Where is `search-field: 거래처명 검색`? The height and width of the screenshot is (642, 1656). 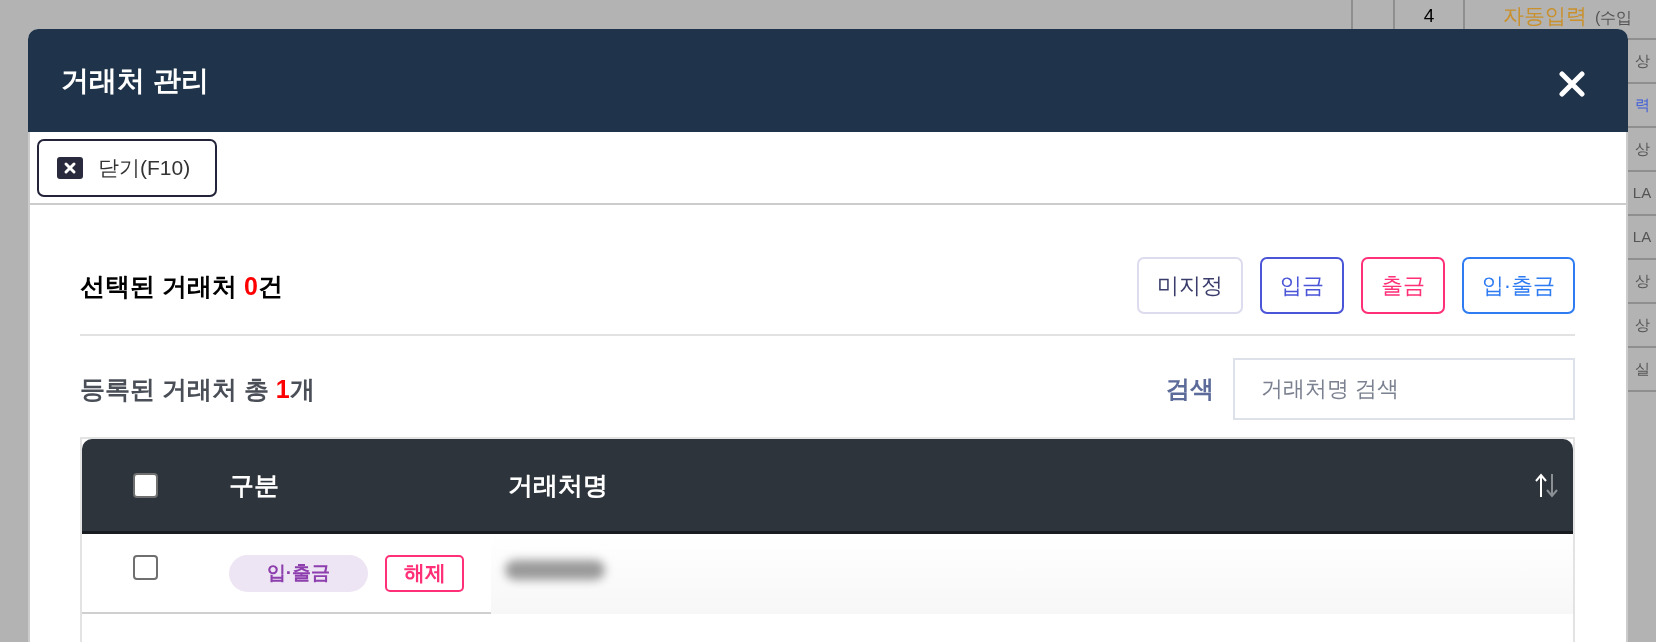 search-field: 거래처명 검색 is located at coordinates (1404, 389).